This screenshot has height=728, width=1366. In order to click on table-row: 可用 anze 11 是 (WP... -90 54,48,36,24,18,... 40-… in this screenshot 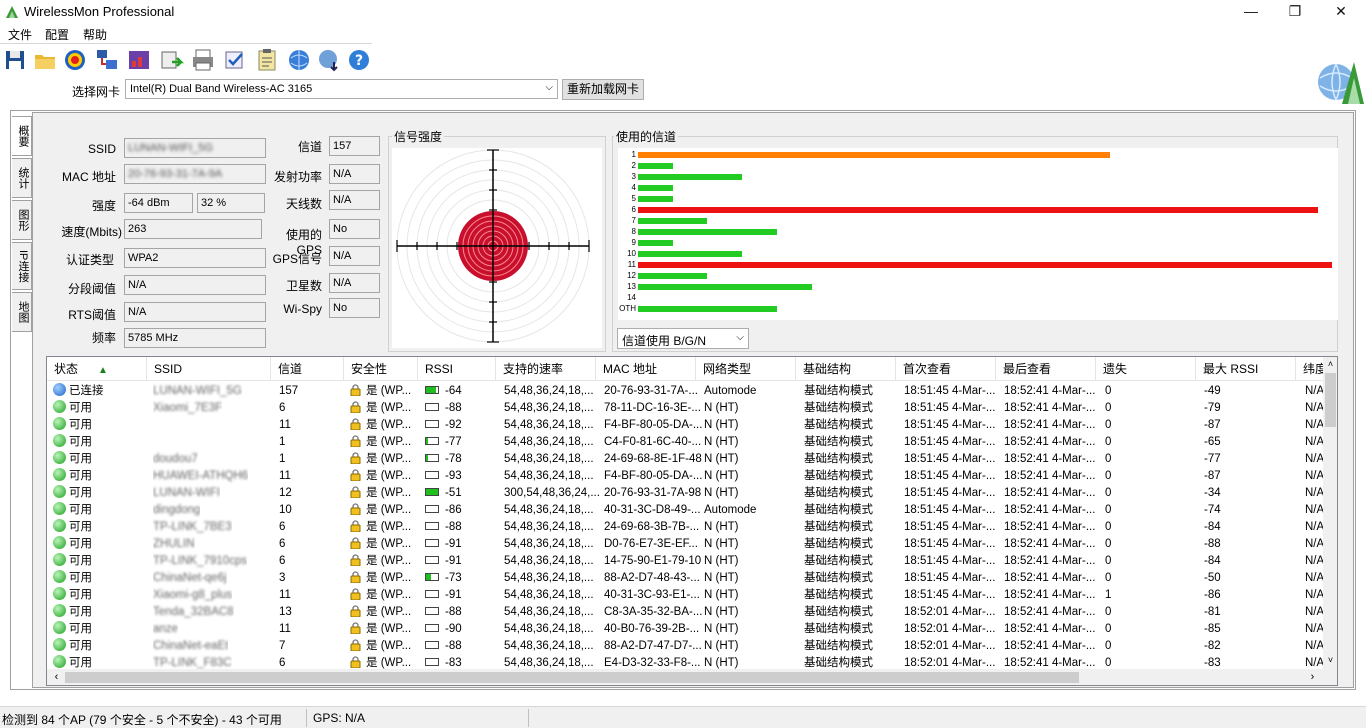, I will do `click(685, 629)`.